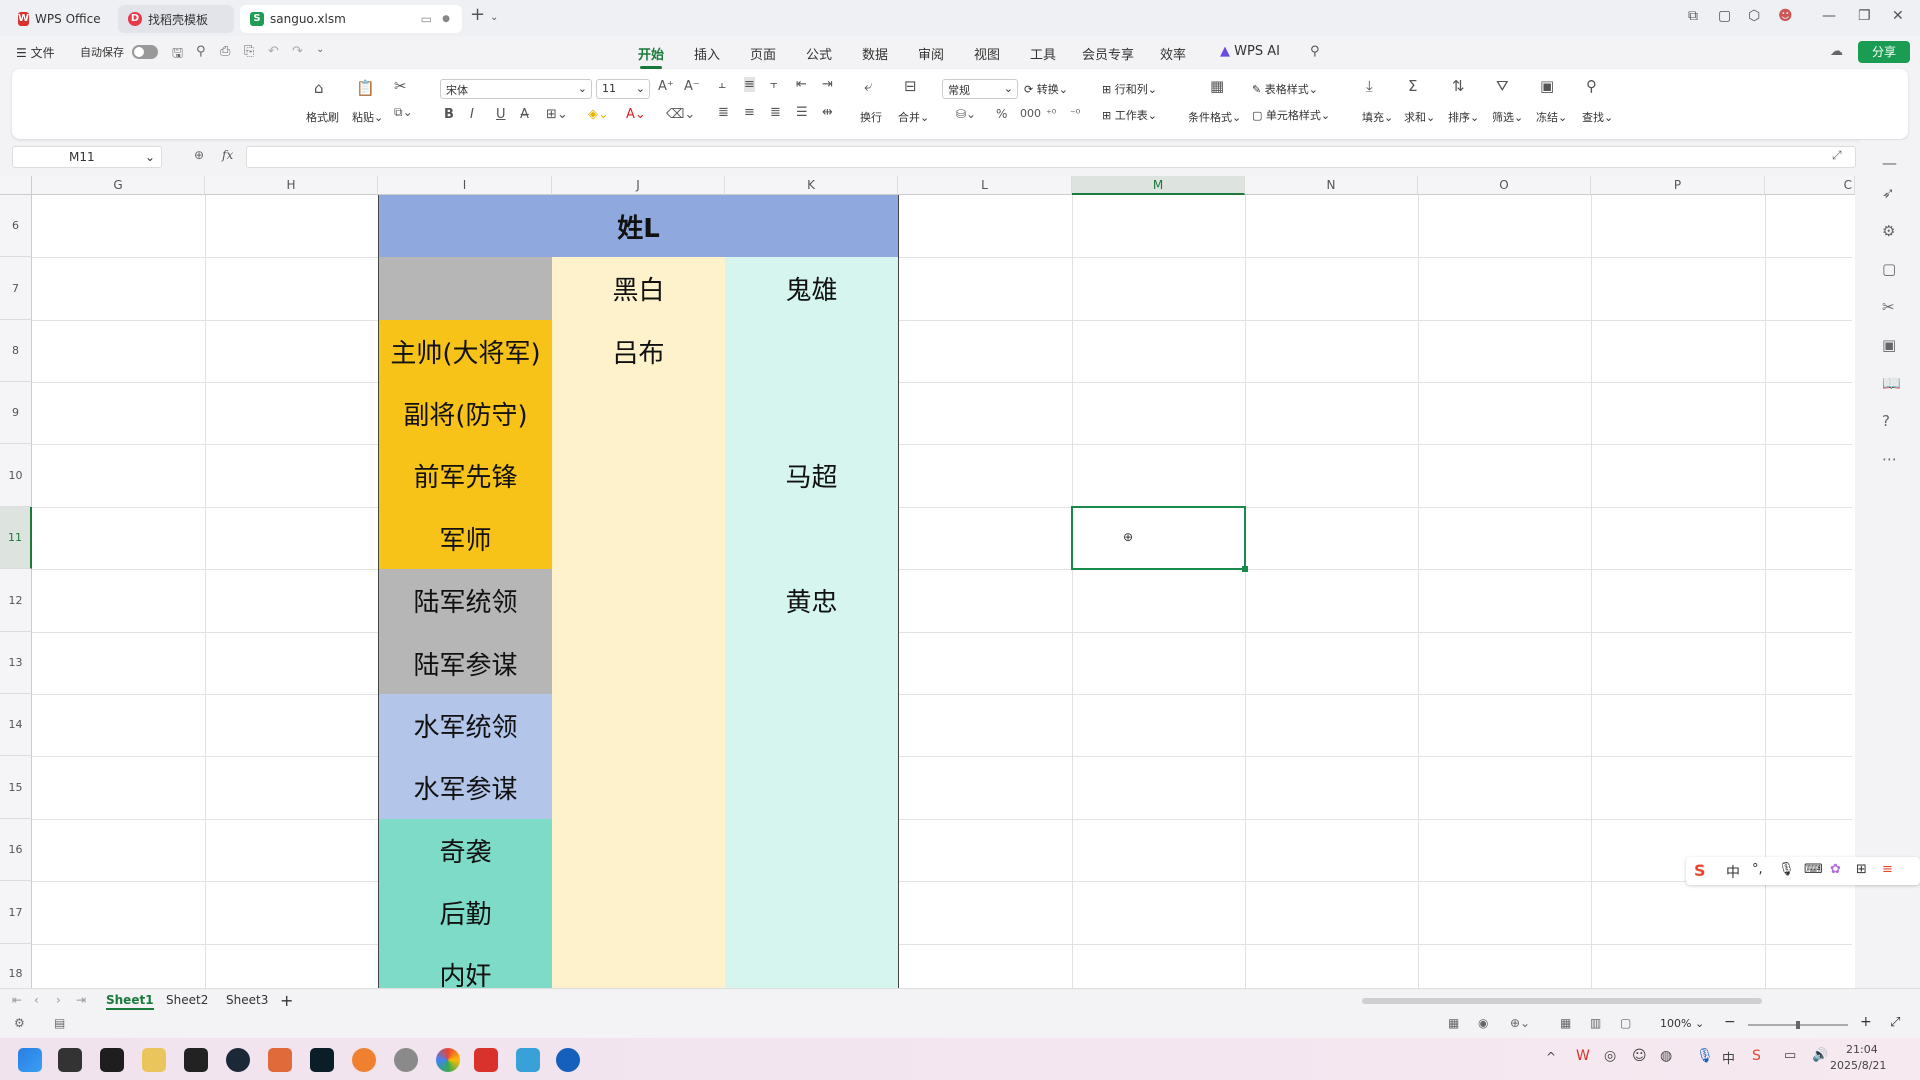 The image size is (1920, 1080). I want to click on tools-icon: ✂, so click(1888, 307).